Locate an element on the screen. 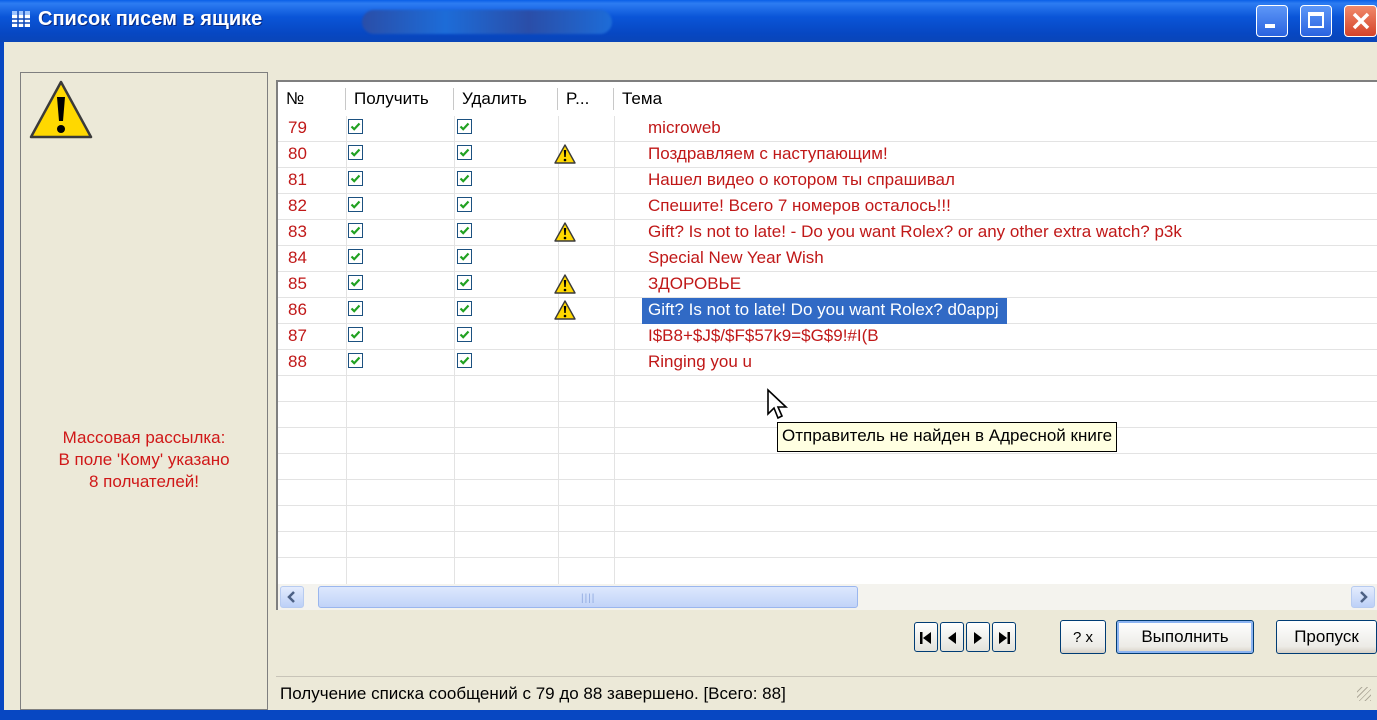 This screenshot has height=720, width=1377. column-header-get: Получить is located at coordinates (400, 99).